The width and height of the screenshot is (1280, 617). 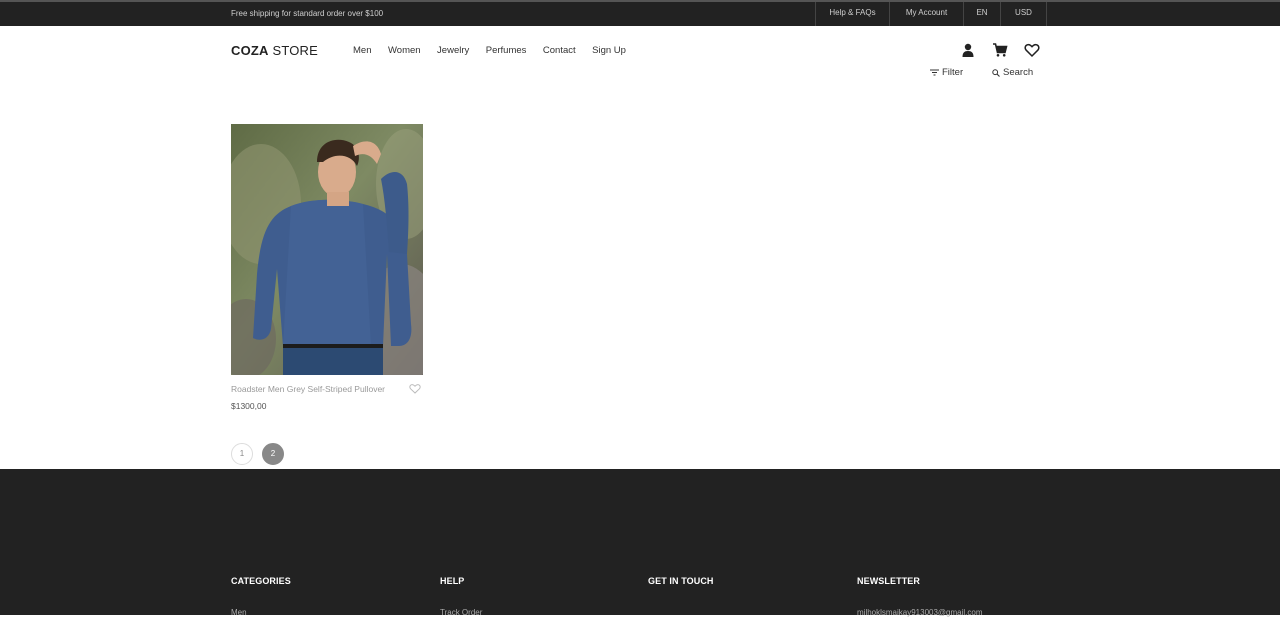 What do you see at coordinates (996, 72) in the screenshot?
I see `search-icon` at bounding box center [996, 72].